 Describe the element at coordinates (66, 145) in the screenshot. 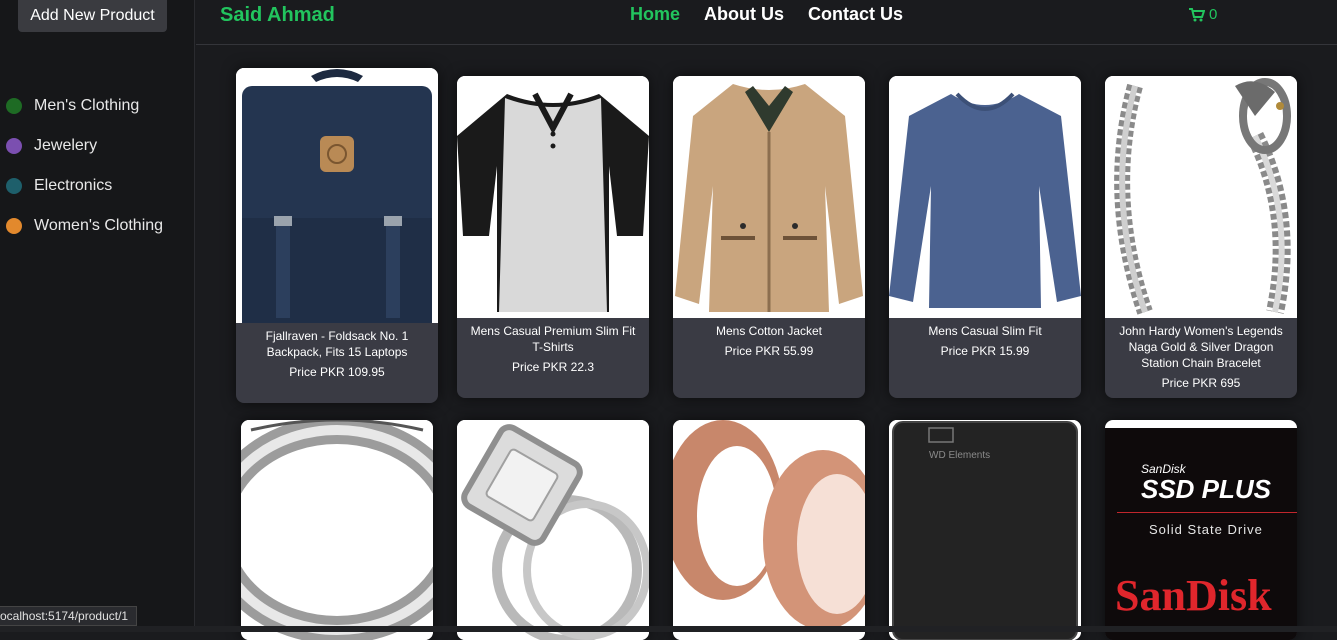

I see `category-label: Jewelery` at that location.